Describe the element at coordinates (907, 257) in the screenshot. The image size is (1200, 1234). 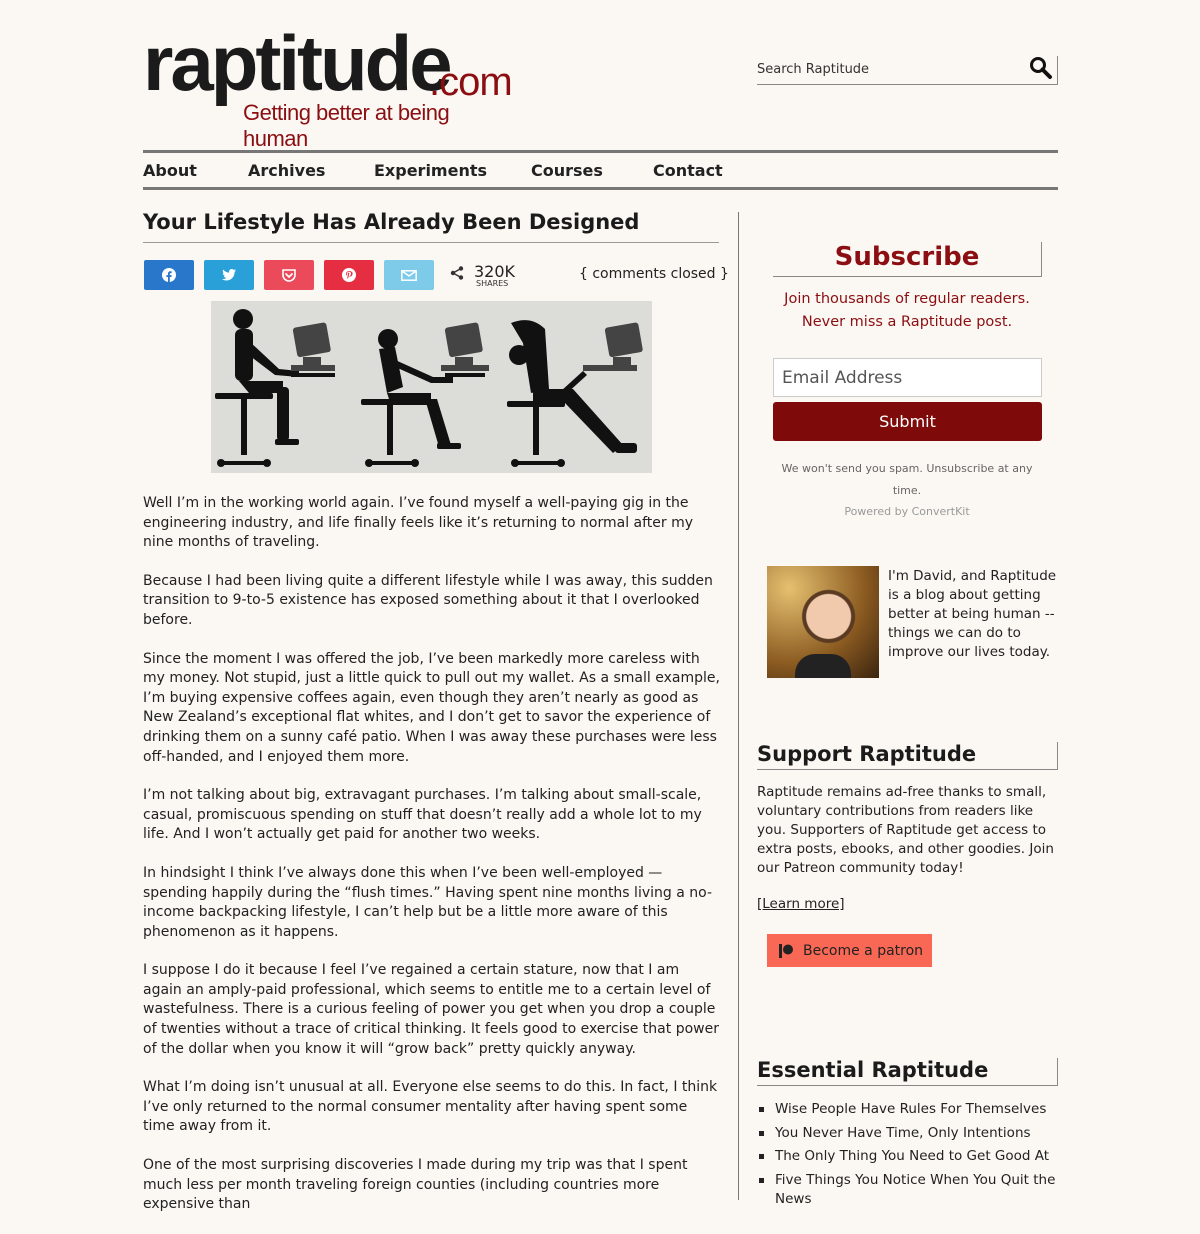
I see `subscribe-title: Subscribe` at that location.